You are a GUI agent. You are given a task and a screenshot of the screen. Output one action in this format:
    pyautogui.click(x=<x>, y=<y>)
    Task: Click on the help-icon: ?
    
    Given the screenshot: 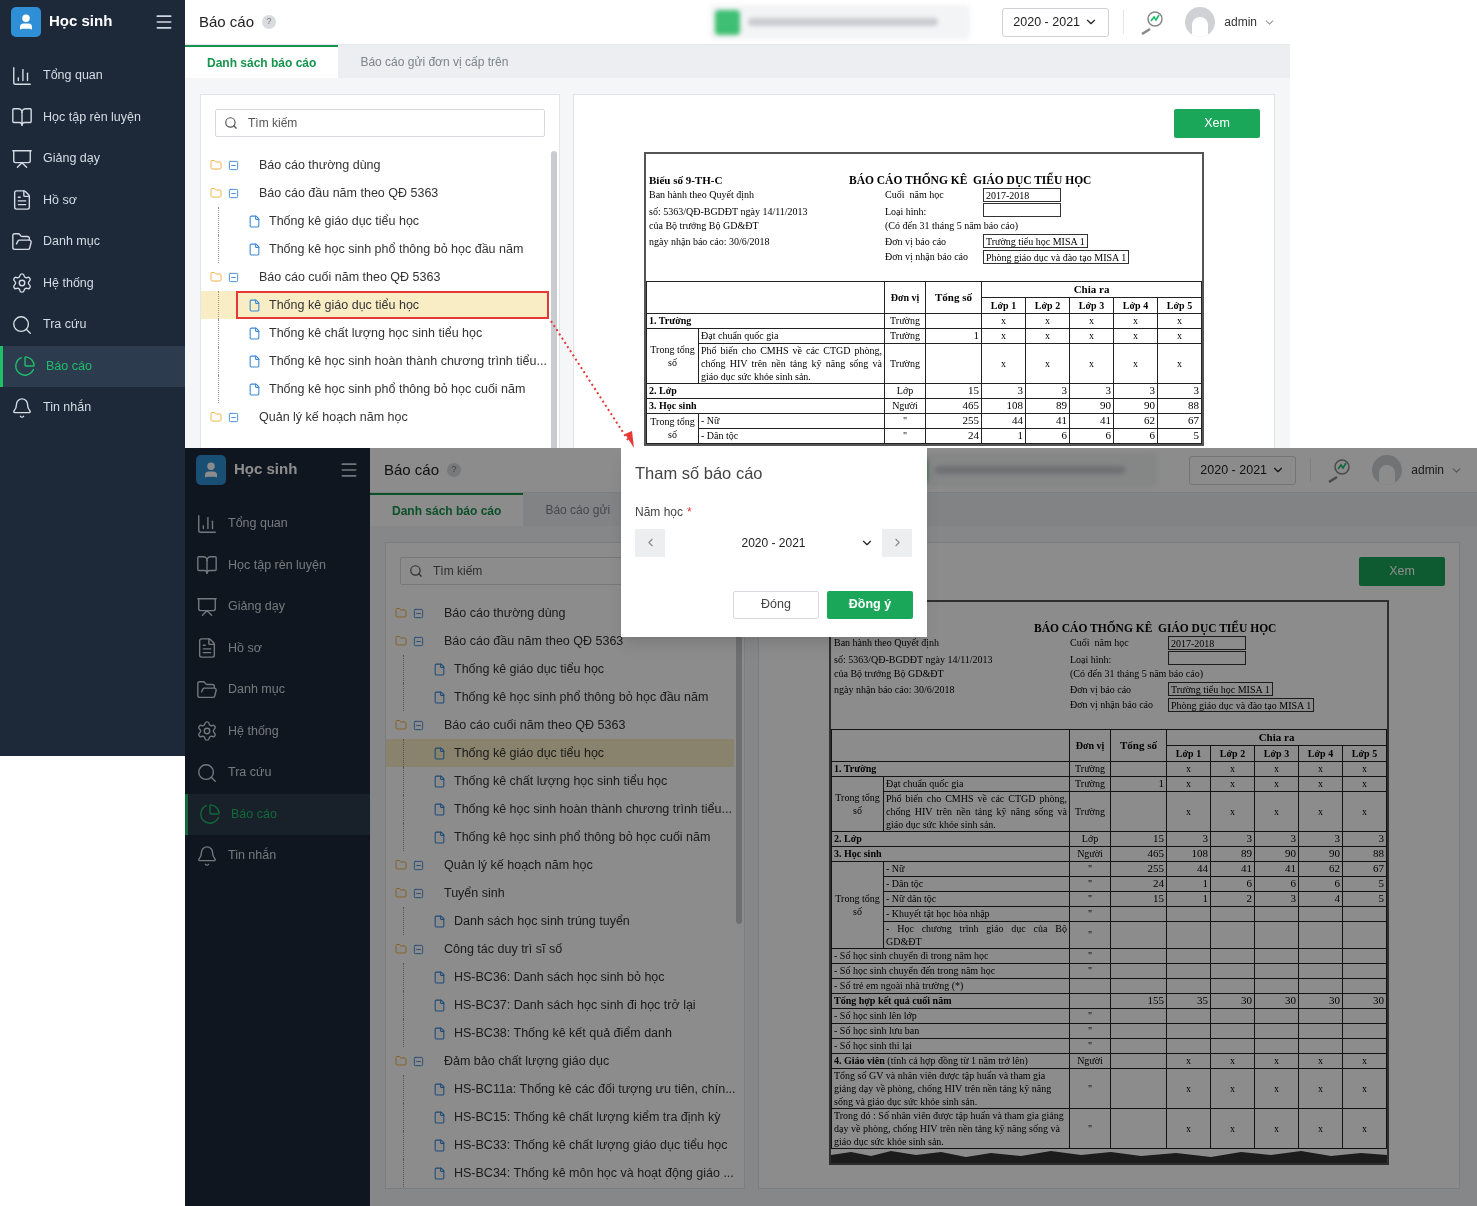 What is the action you would take?
    pyautogui.click(x=269, y=22)
    